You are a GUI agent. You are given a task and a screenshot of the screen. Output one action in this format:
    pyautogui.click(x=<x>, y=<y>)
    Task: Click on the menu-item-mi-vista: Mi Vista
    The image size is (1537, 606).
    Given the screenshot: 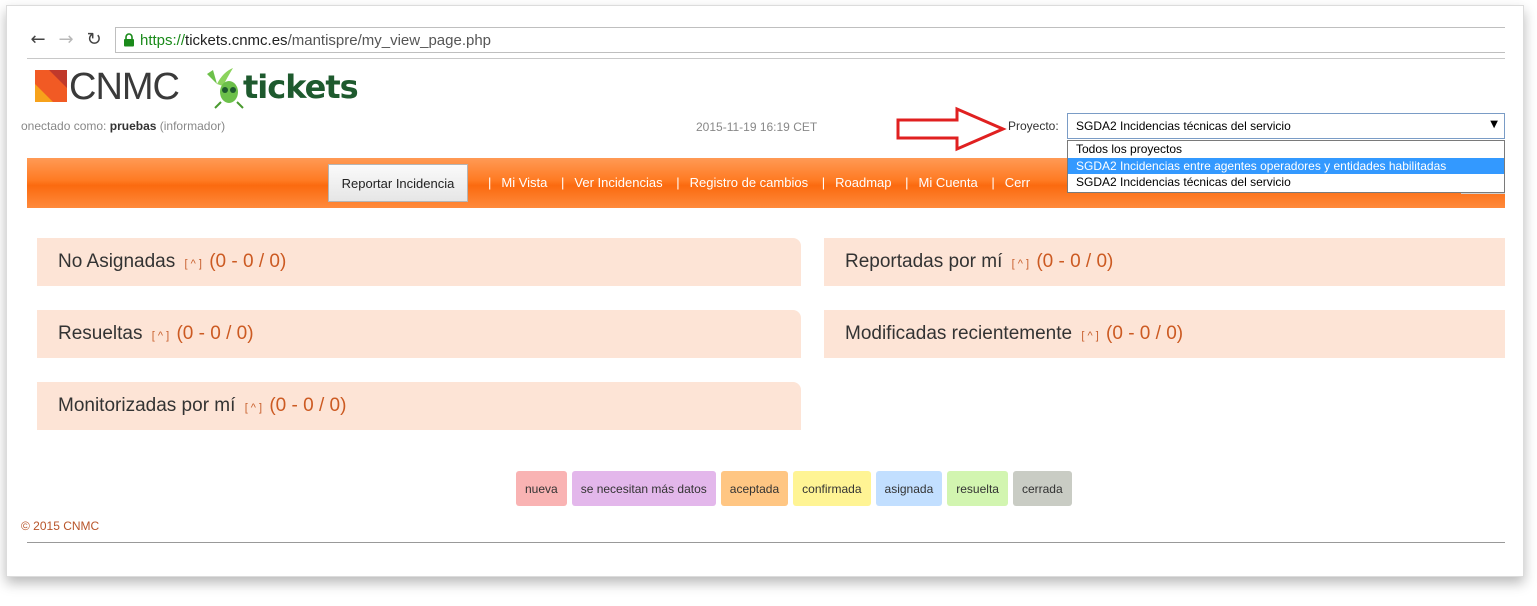 What is the action you would take?
    pyautogui.click(x=524, y=182)
    